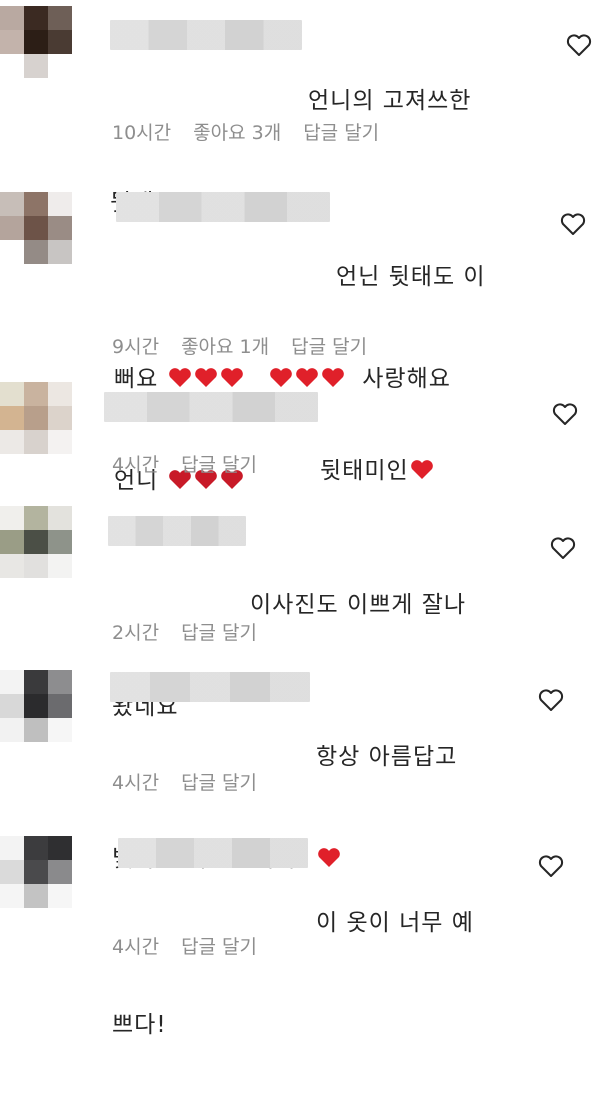 This screenshot has height=1110, width=600. What do you see at coordinates (293, 974) in the screenshot?
I see `comment-text: 이 옷이 너무 예 쁘다!` at bounding box center [293, 974].